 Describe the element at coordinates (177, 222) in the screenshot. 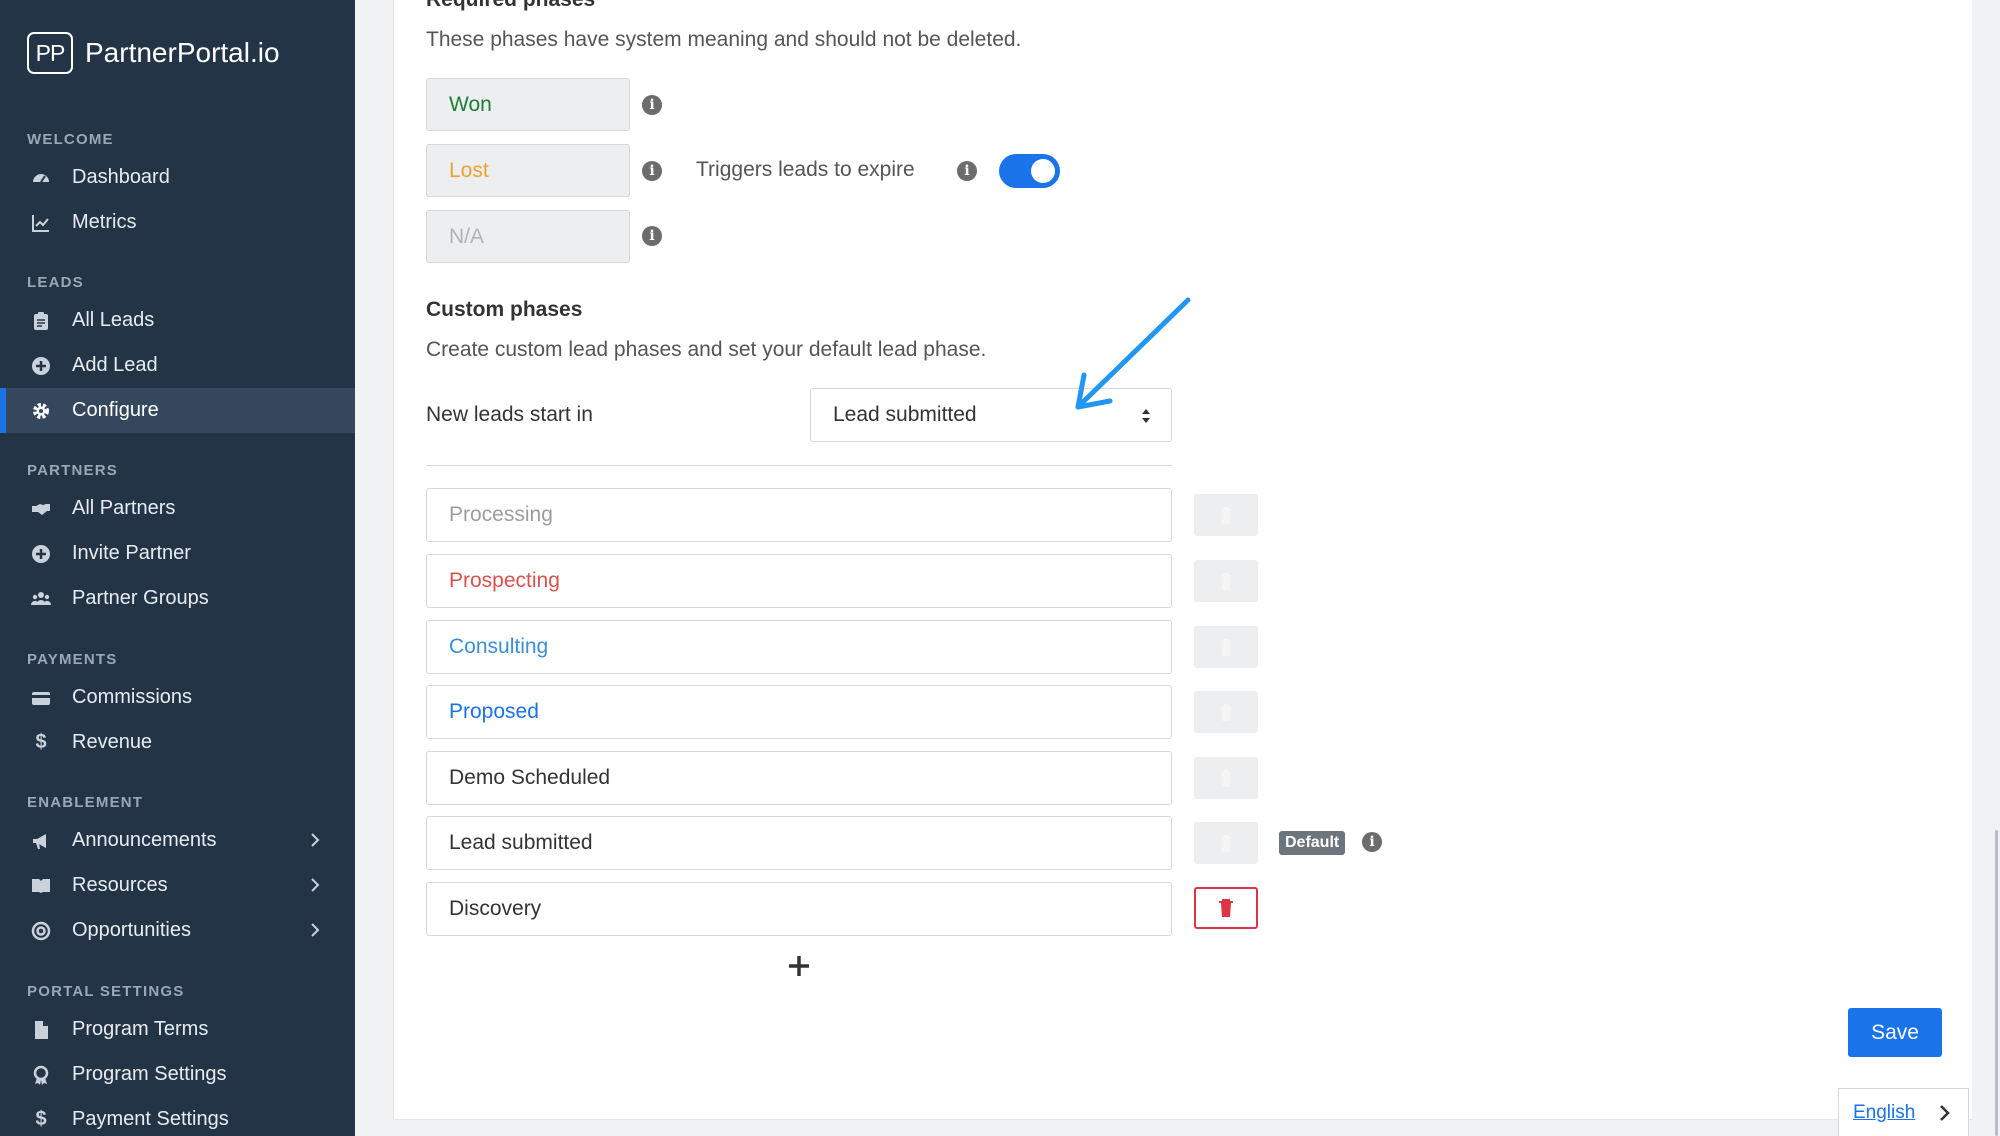

I see `sidebar-item-metrics: Metrics` at that location.